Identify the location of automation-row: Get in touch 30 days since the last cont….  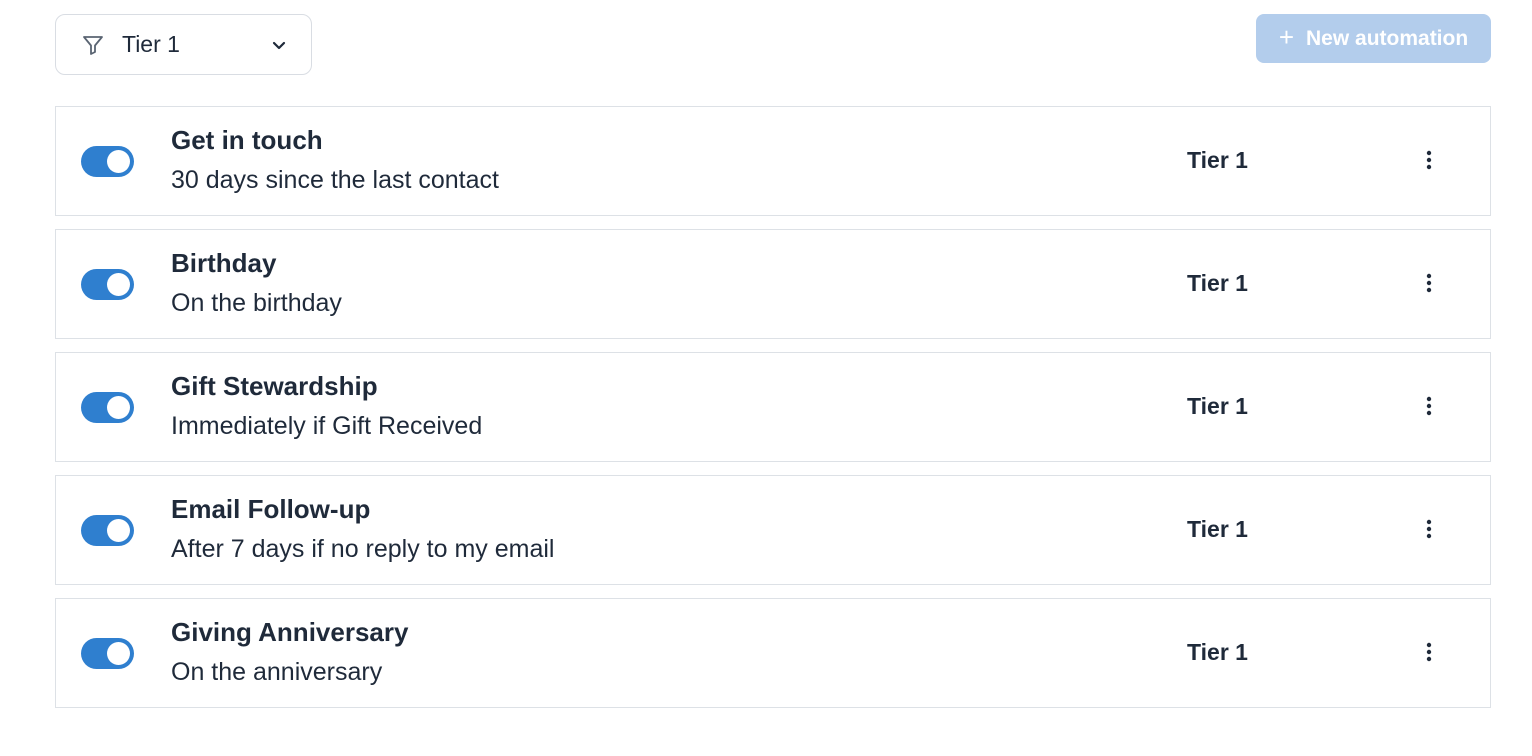
(773, 161).